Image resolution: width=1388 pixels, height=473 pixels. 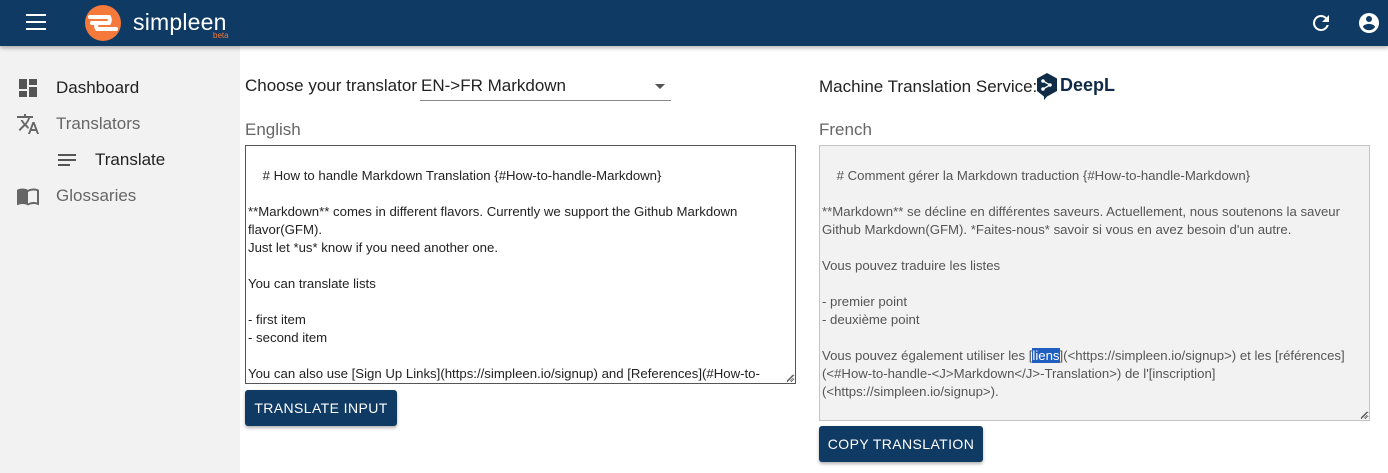 I want to click on account-icon, so click(x=1369, y=23).